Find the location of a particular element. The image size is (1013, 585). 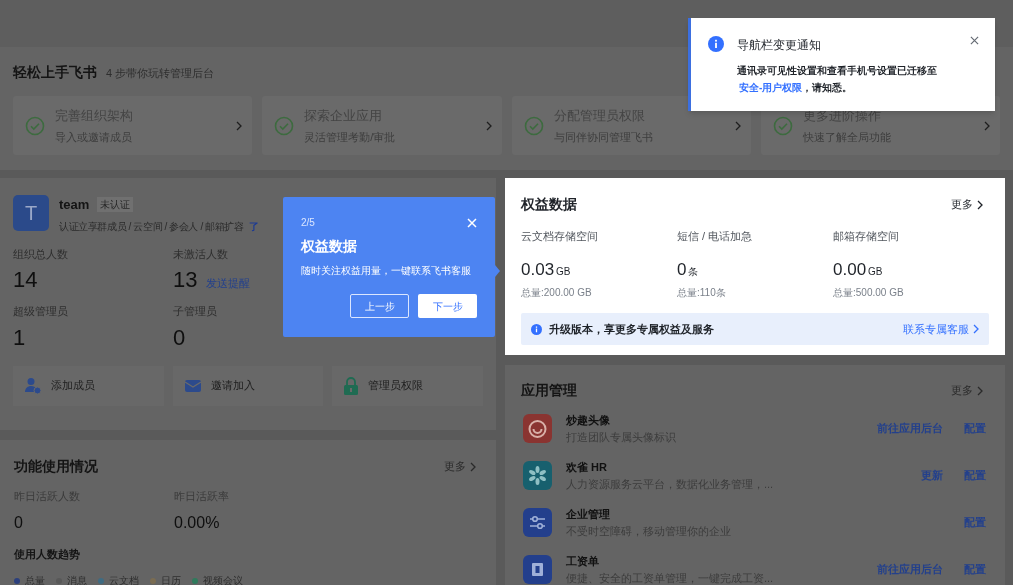

tour-title: 权益数据 is located at coordinates (329, 246).